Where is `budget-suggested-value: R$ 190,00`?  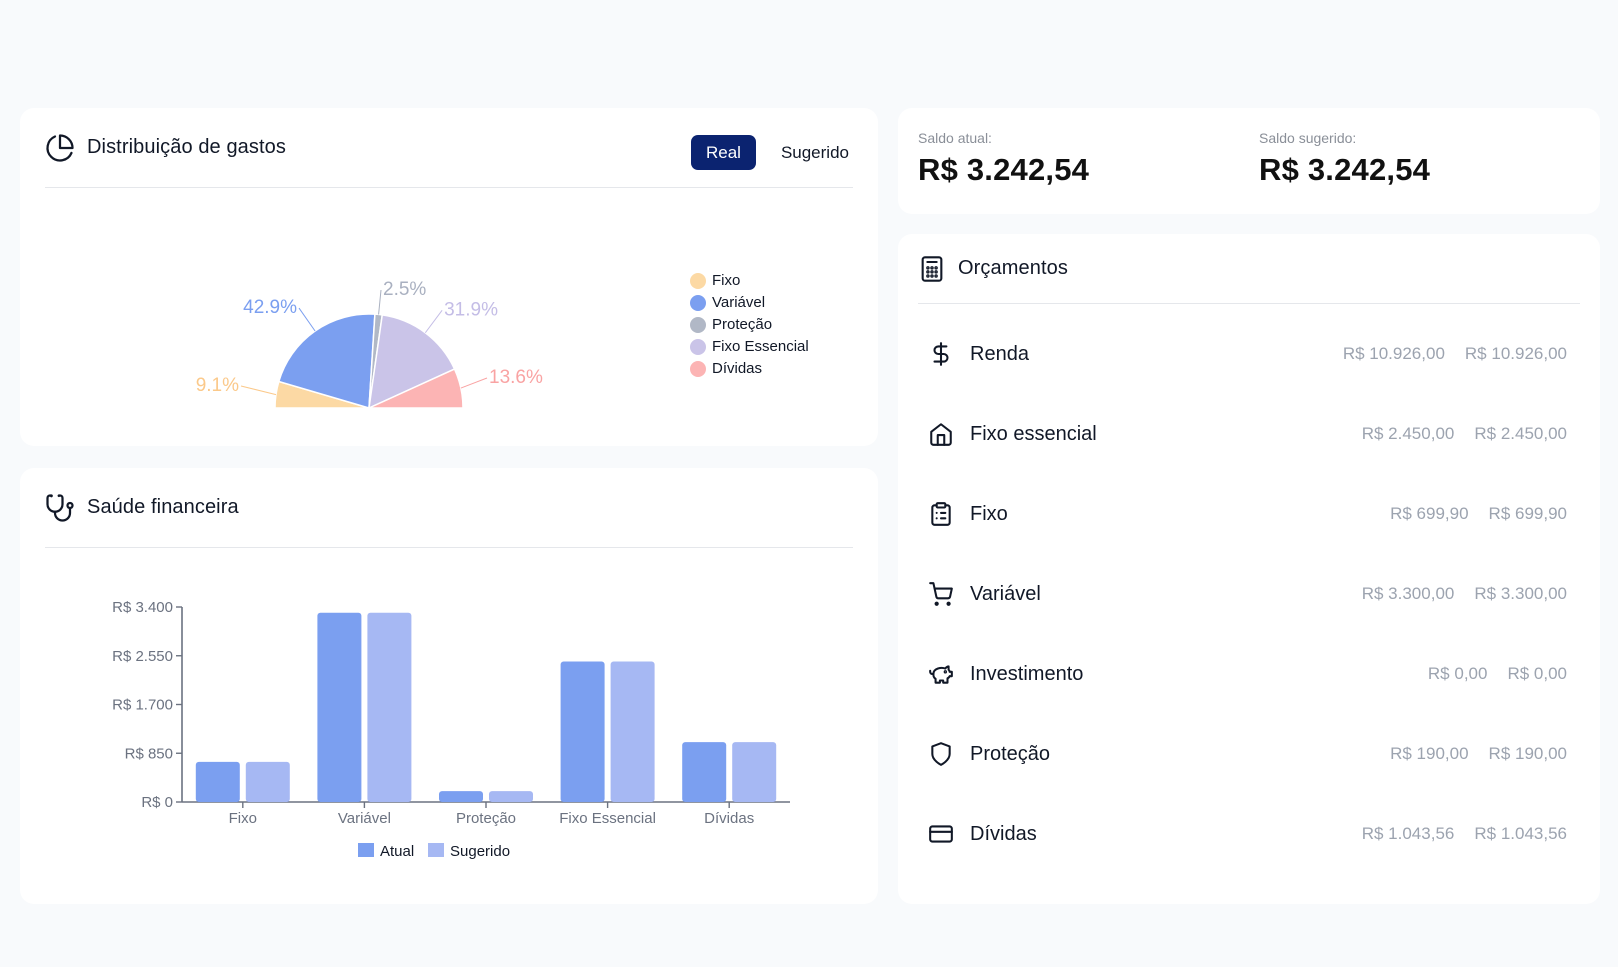 budget-suggested-value: R$ 190,00 is located at coordinates (1527, 753).